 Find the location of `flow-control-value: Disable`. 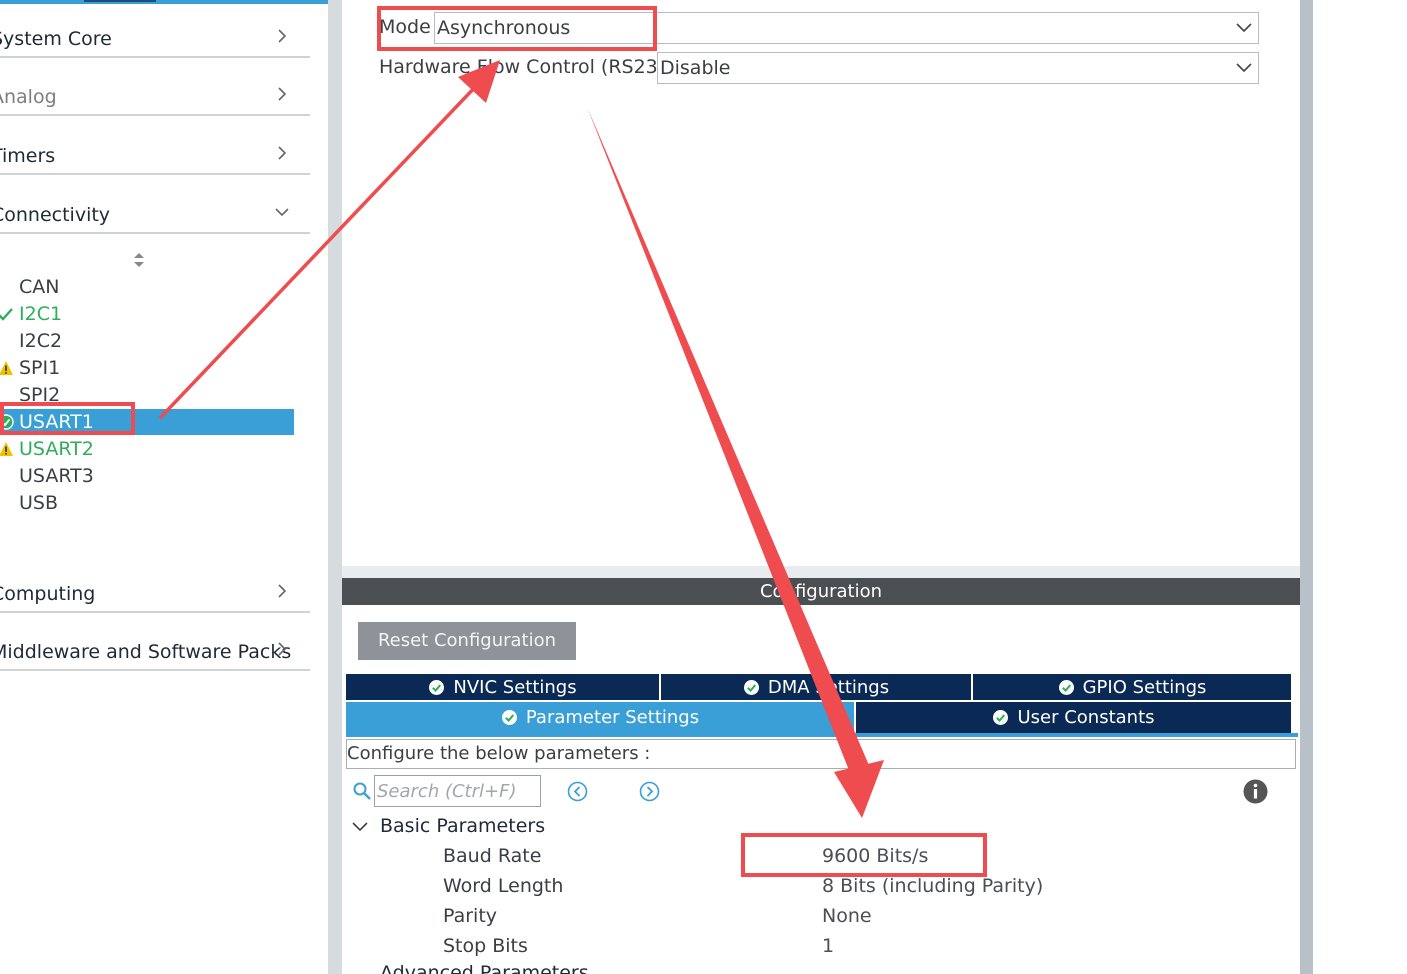

flow-control-value: Disable is located at coordinates (695, 68).